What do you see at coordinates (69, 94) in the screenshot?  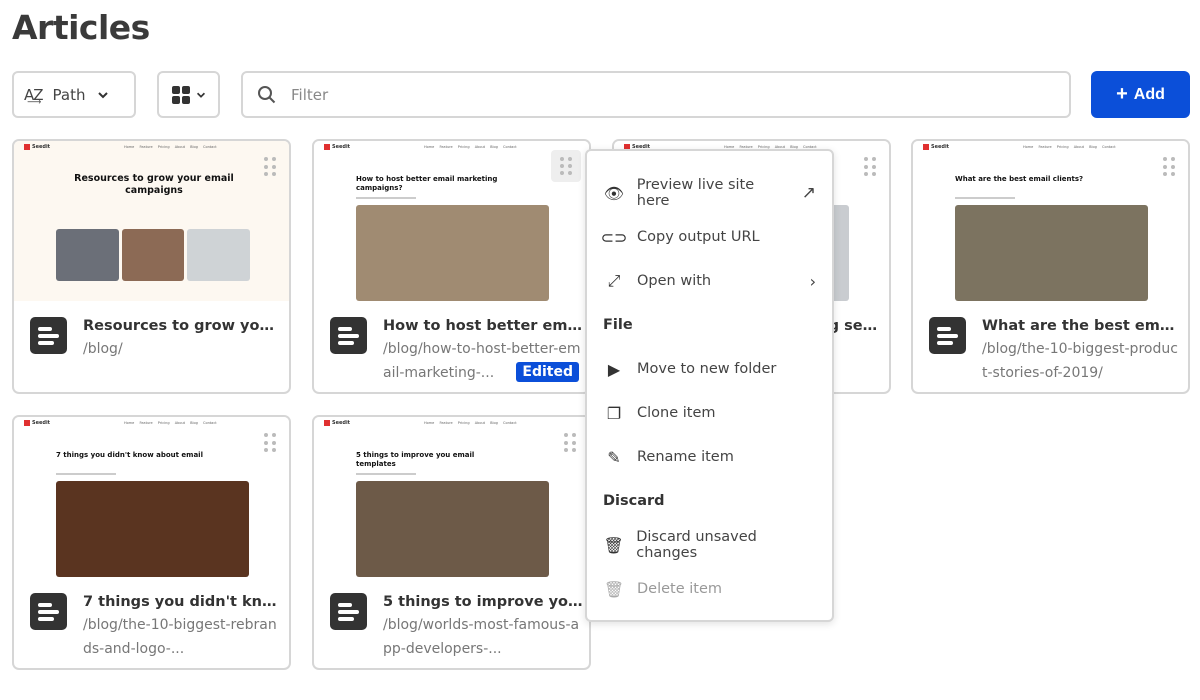 I see `sort-label: Path` at bounding box center [69, 94].